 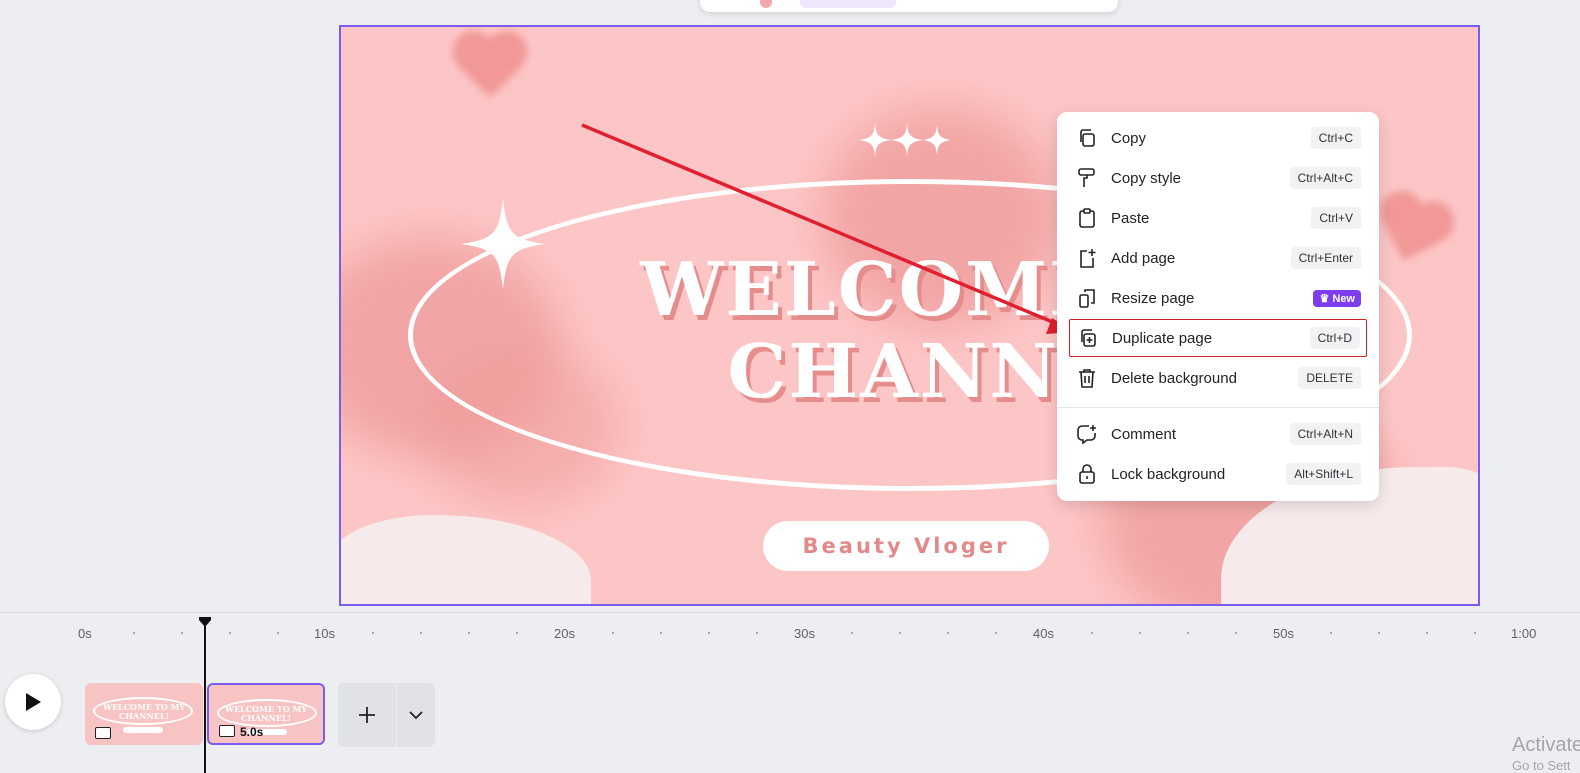 I want to click on heart-decoration-icon, so click(x=489, y=69).